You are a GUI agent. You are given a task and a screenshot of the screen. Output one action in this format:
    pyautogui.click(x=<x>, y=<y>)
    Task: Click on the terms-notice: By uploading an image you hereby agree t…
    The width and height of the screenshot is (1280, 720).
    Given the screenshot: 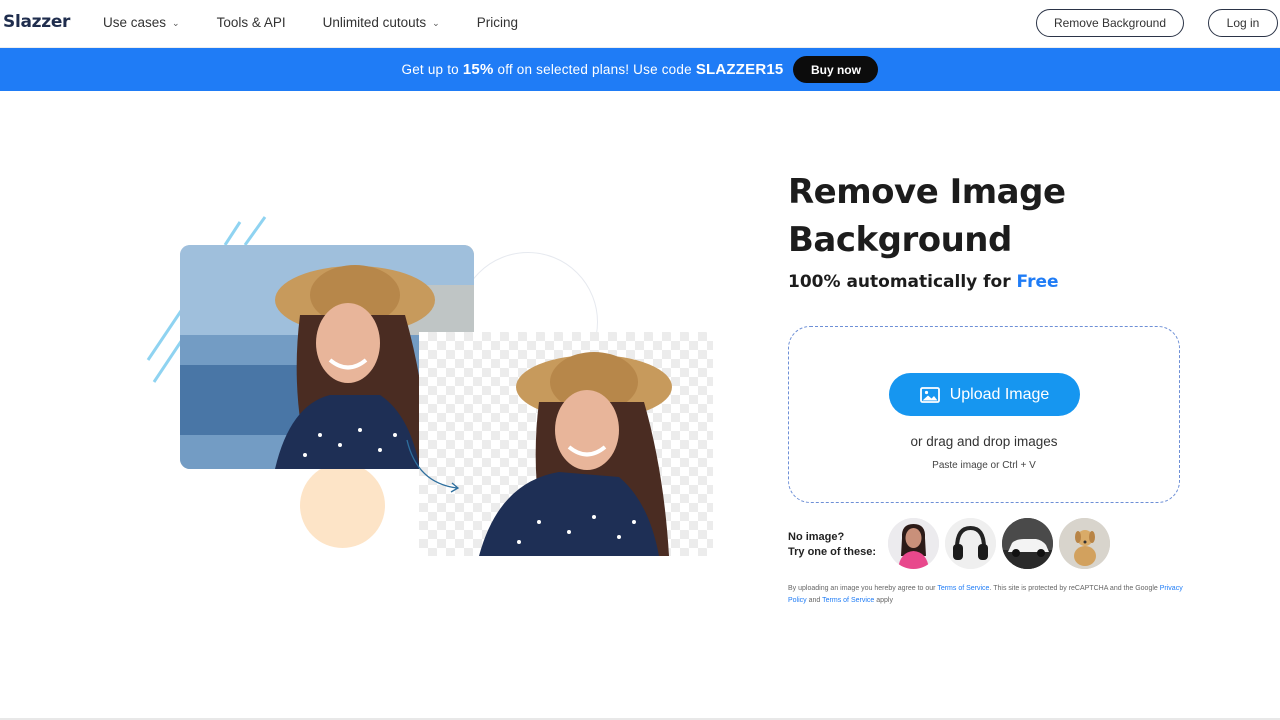 What is the action you would take?
    pyautogui.click(x=988, y=595)
    